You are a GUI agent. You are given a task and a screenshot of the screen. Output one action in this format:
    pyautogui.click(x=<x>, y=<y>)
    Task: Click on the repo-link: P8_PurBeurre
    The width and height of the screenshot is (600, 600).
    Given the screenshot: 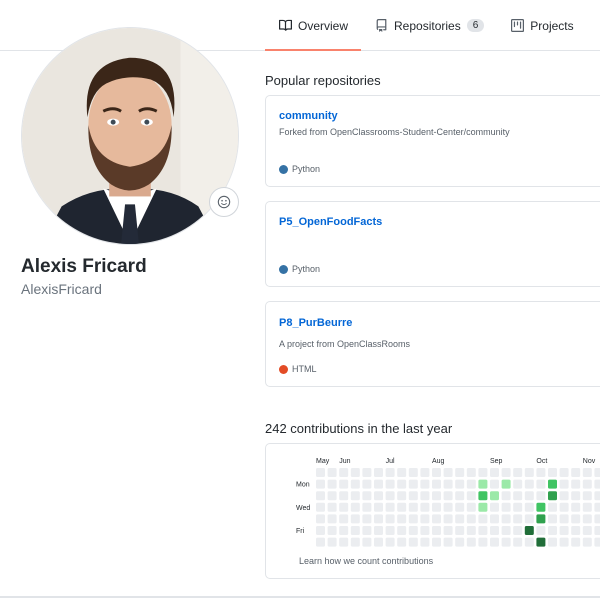 What is the action you would take?
    pyautogui.click(x=315, y=323)
    